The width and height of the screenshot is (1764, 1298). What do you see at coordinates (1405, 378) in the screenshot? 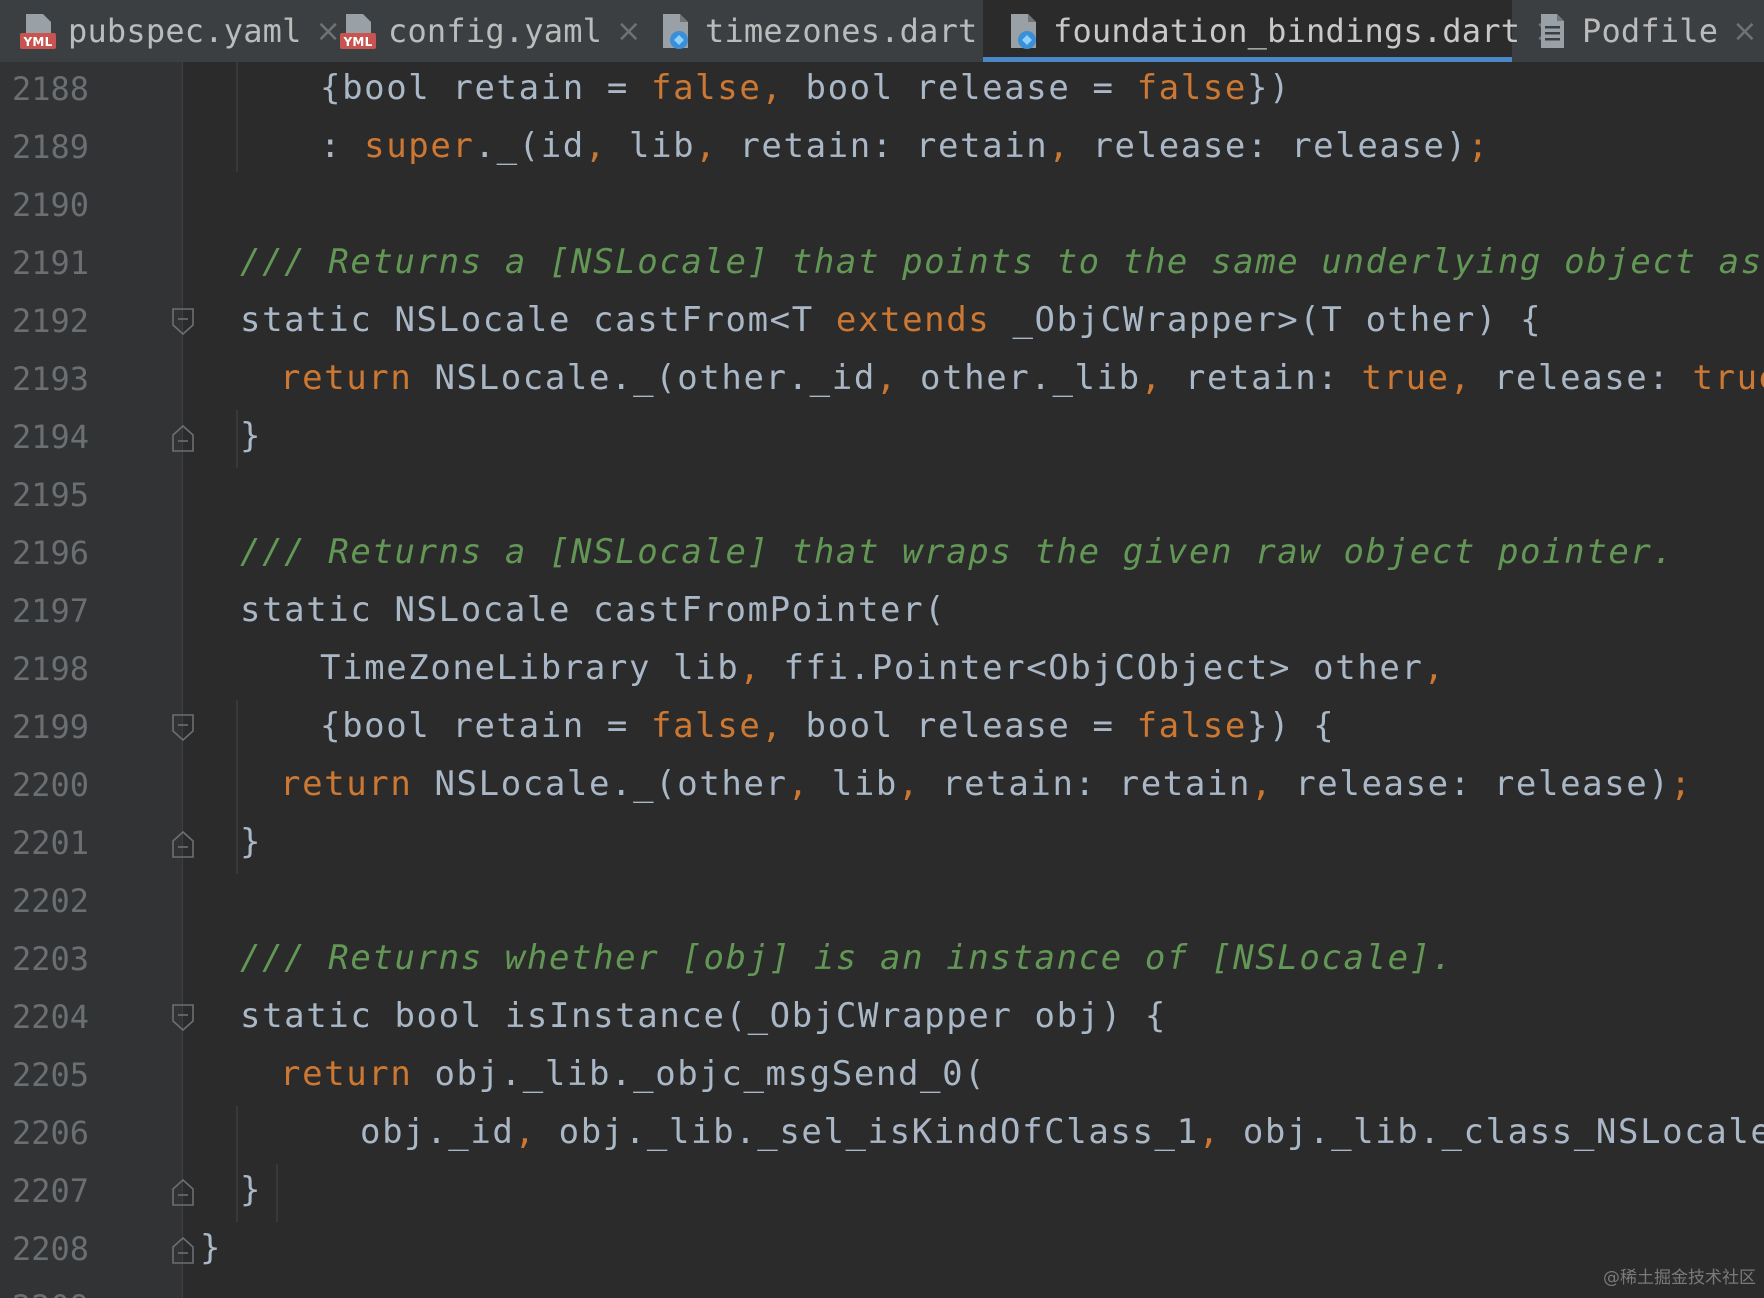
I see `keyword-token: true` at bounding box center [1405, 378].